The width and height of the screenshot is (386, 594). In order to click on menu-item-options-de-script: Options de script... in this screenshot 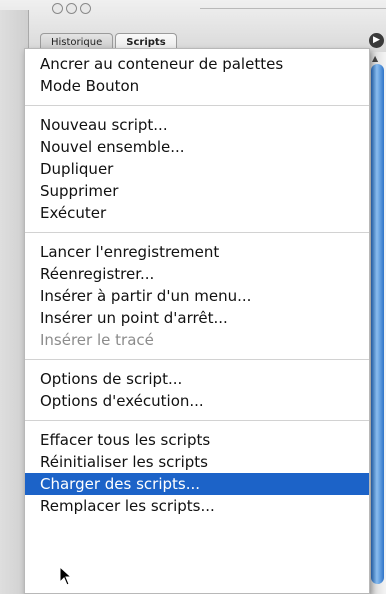, I will do `click(197, 379)`.